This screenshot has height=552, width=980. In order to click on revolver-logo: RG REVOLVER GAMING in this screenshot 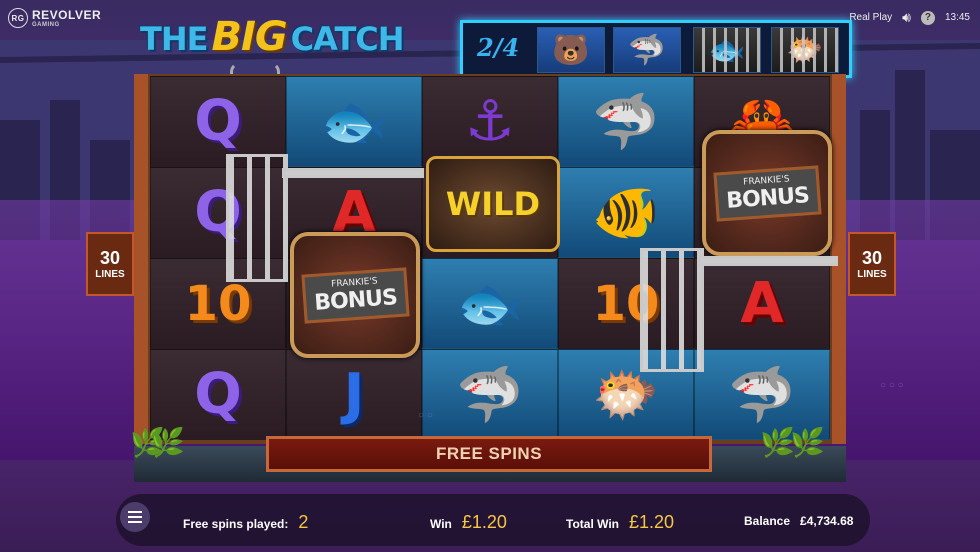, I will do `click(54, 18)`.